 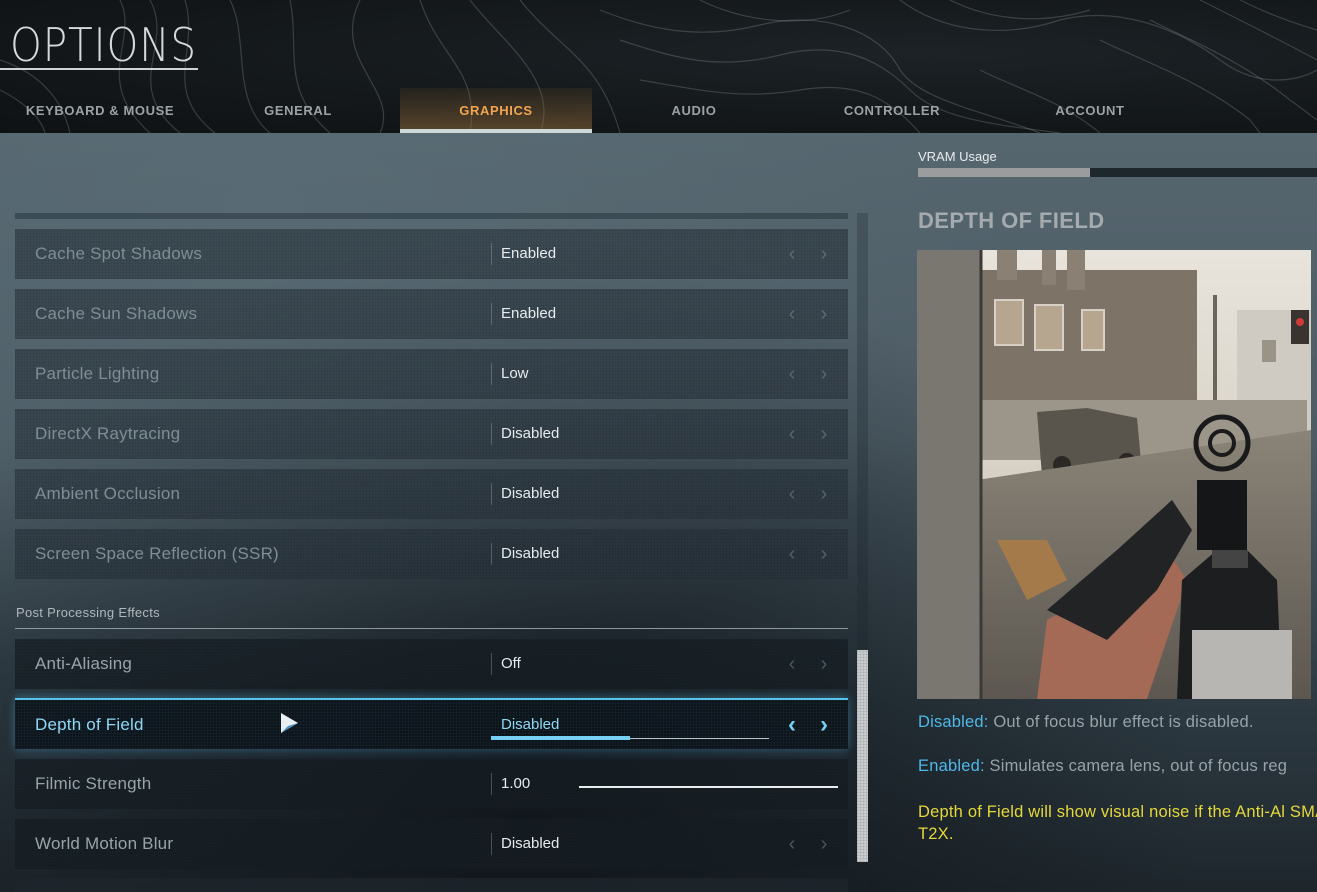 What do you see at coordinates (431, 723) in the screenshot?
I see `setting-row-depth-of-field: Depth of Field Disabled ‹ ›` at bounding box center [431, 723].